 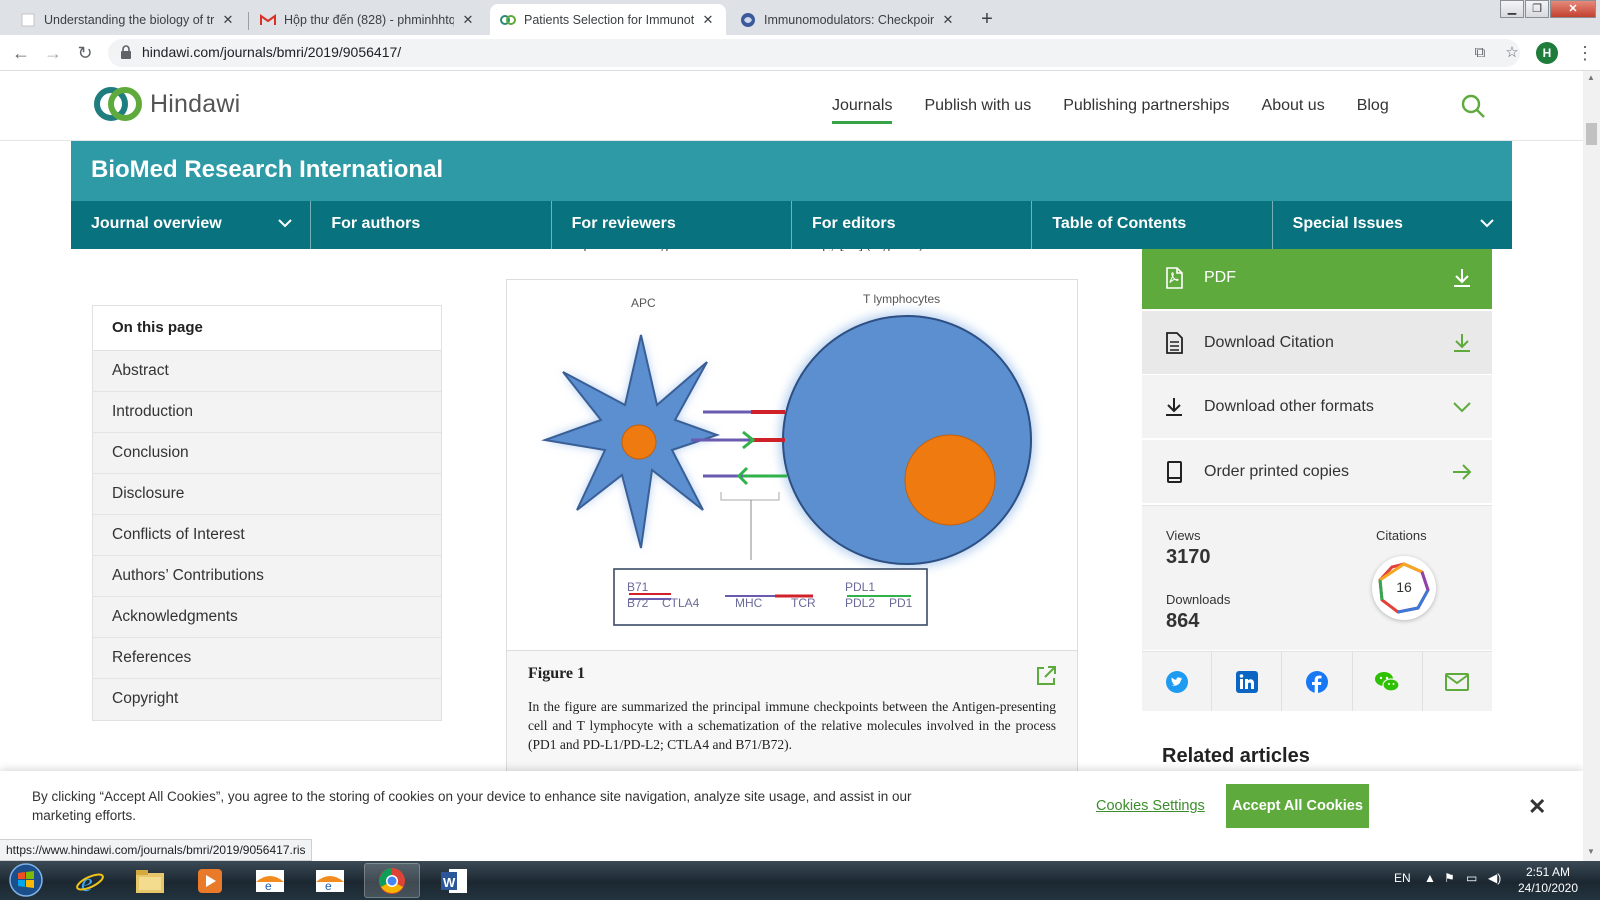 I want to click on share-wechat, so click(x=1388, y=681).